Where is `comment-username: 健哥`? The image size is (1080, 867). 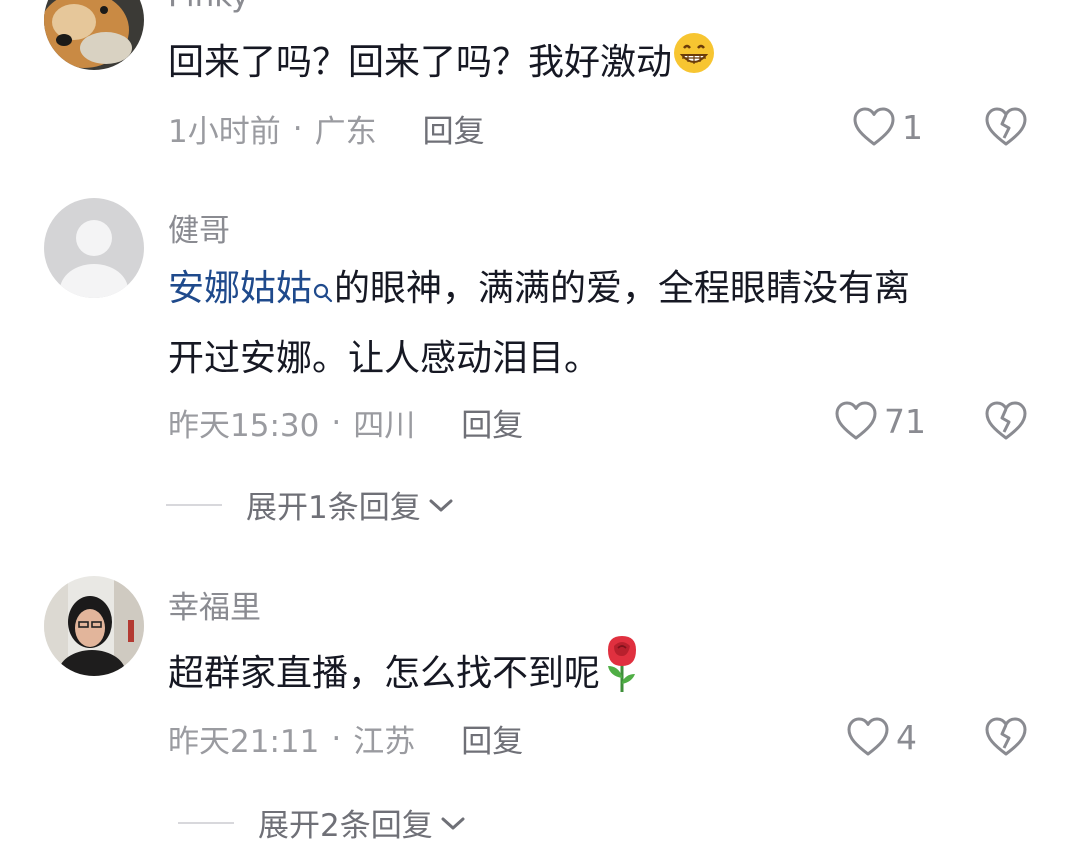
comment-username: 健哥 is located at coordinates (199, 227).